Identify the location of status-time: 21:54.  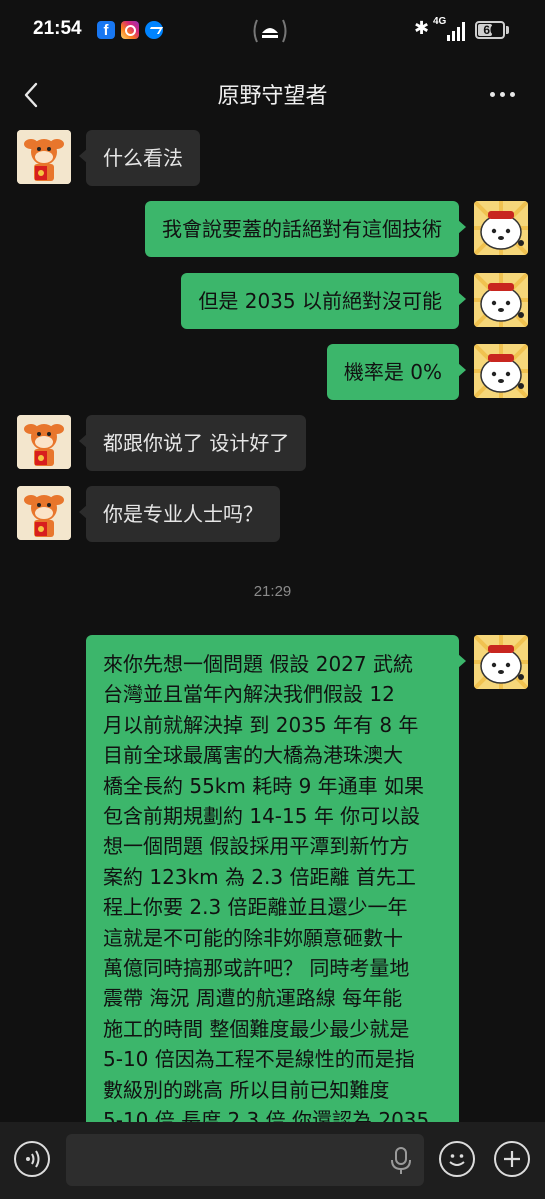
(57, 28).